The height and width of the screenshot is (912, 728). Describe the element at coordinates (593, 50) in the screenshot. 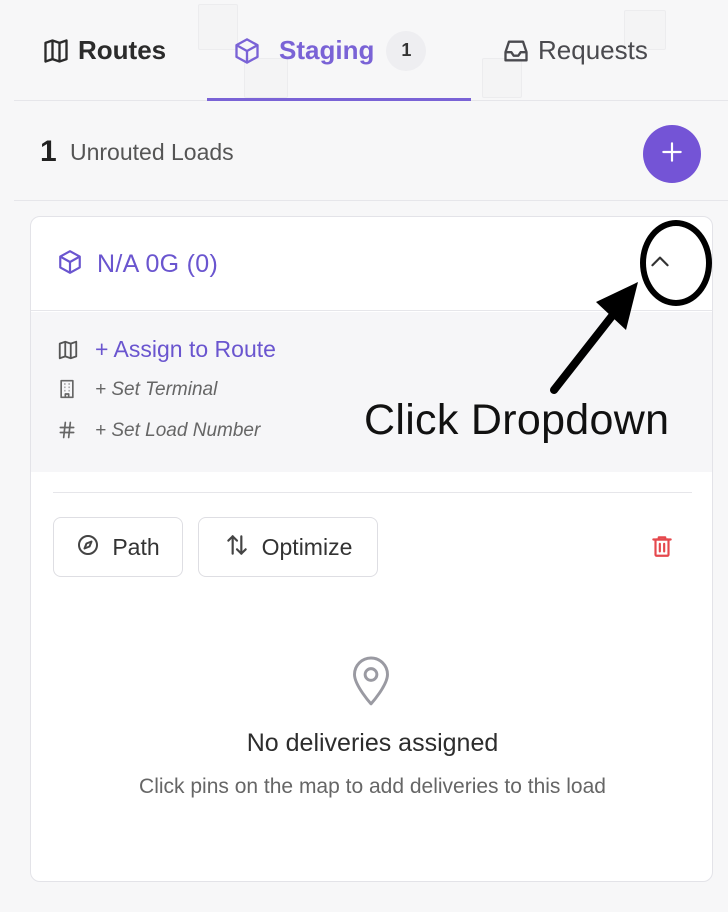

I see `tab-requests-label: Requests` at that location.